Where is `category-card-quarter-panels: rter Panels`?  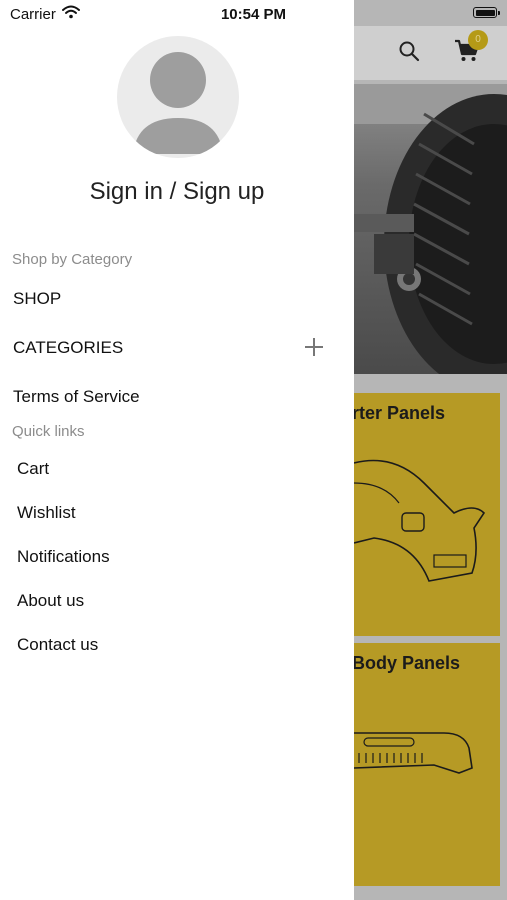 category-card-quarter-panels: rter Panels is located at coordinates (427, 514).